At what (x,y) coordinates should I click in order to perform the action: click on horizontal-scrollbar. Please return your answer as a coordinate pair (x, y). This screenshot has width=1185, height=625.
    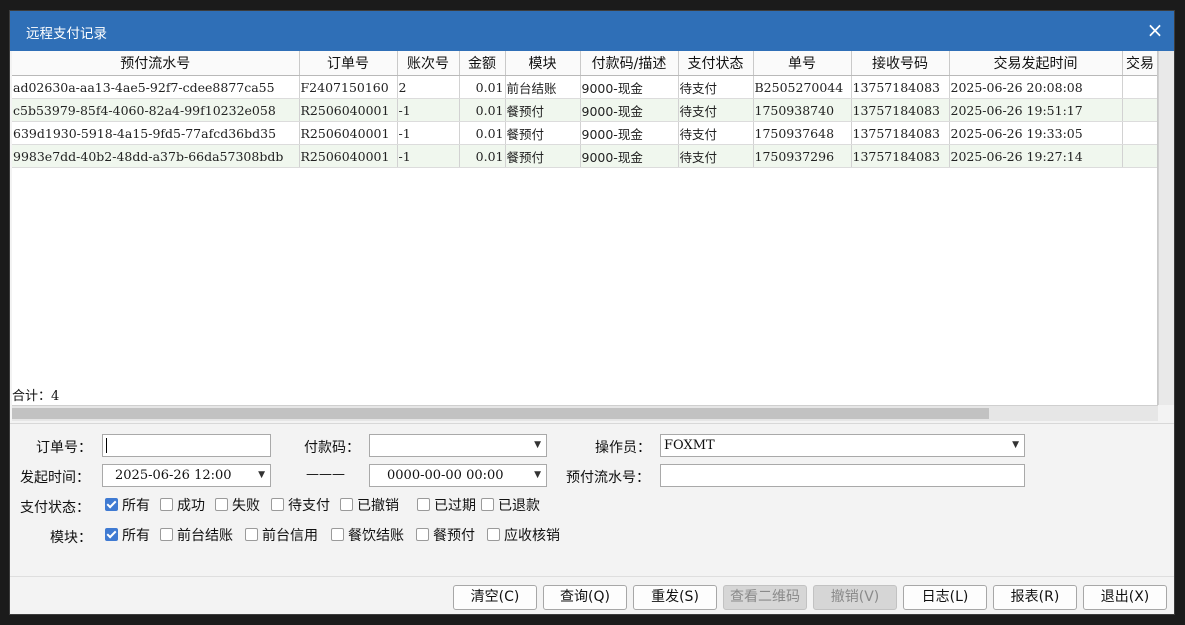
    Looking at the image, I should click on (585, 413).